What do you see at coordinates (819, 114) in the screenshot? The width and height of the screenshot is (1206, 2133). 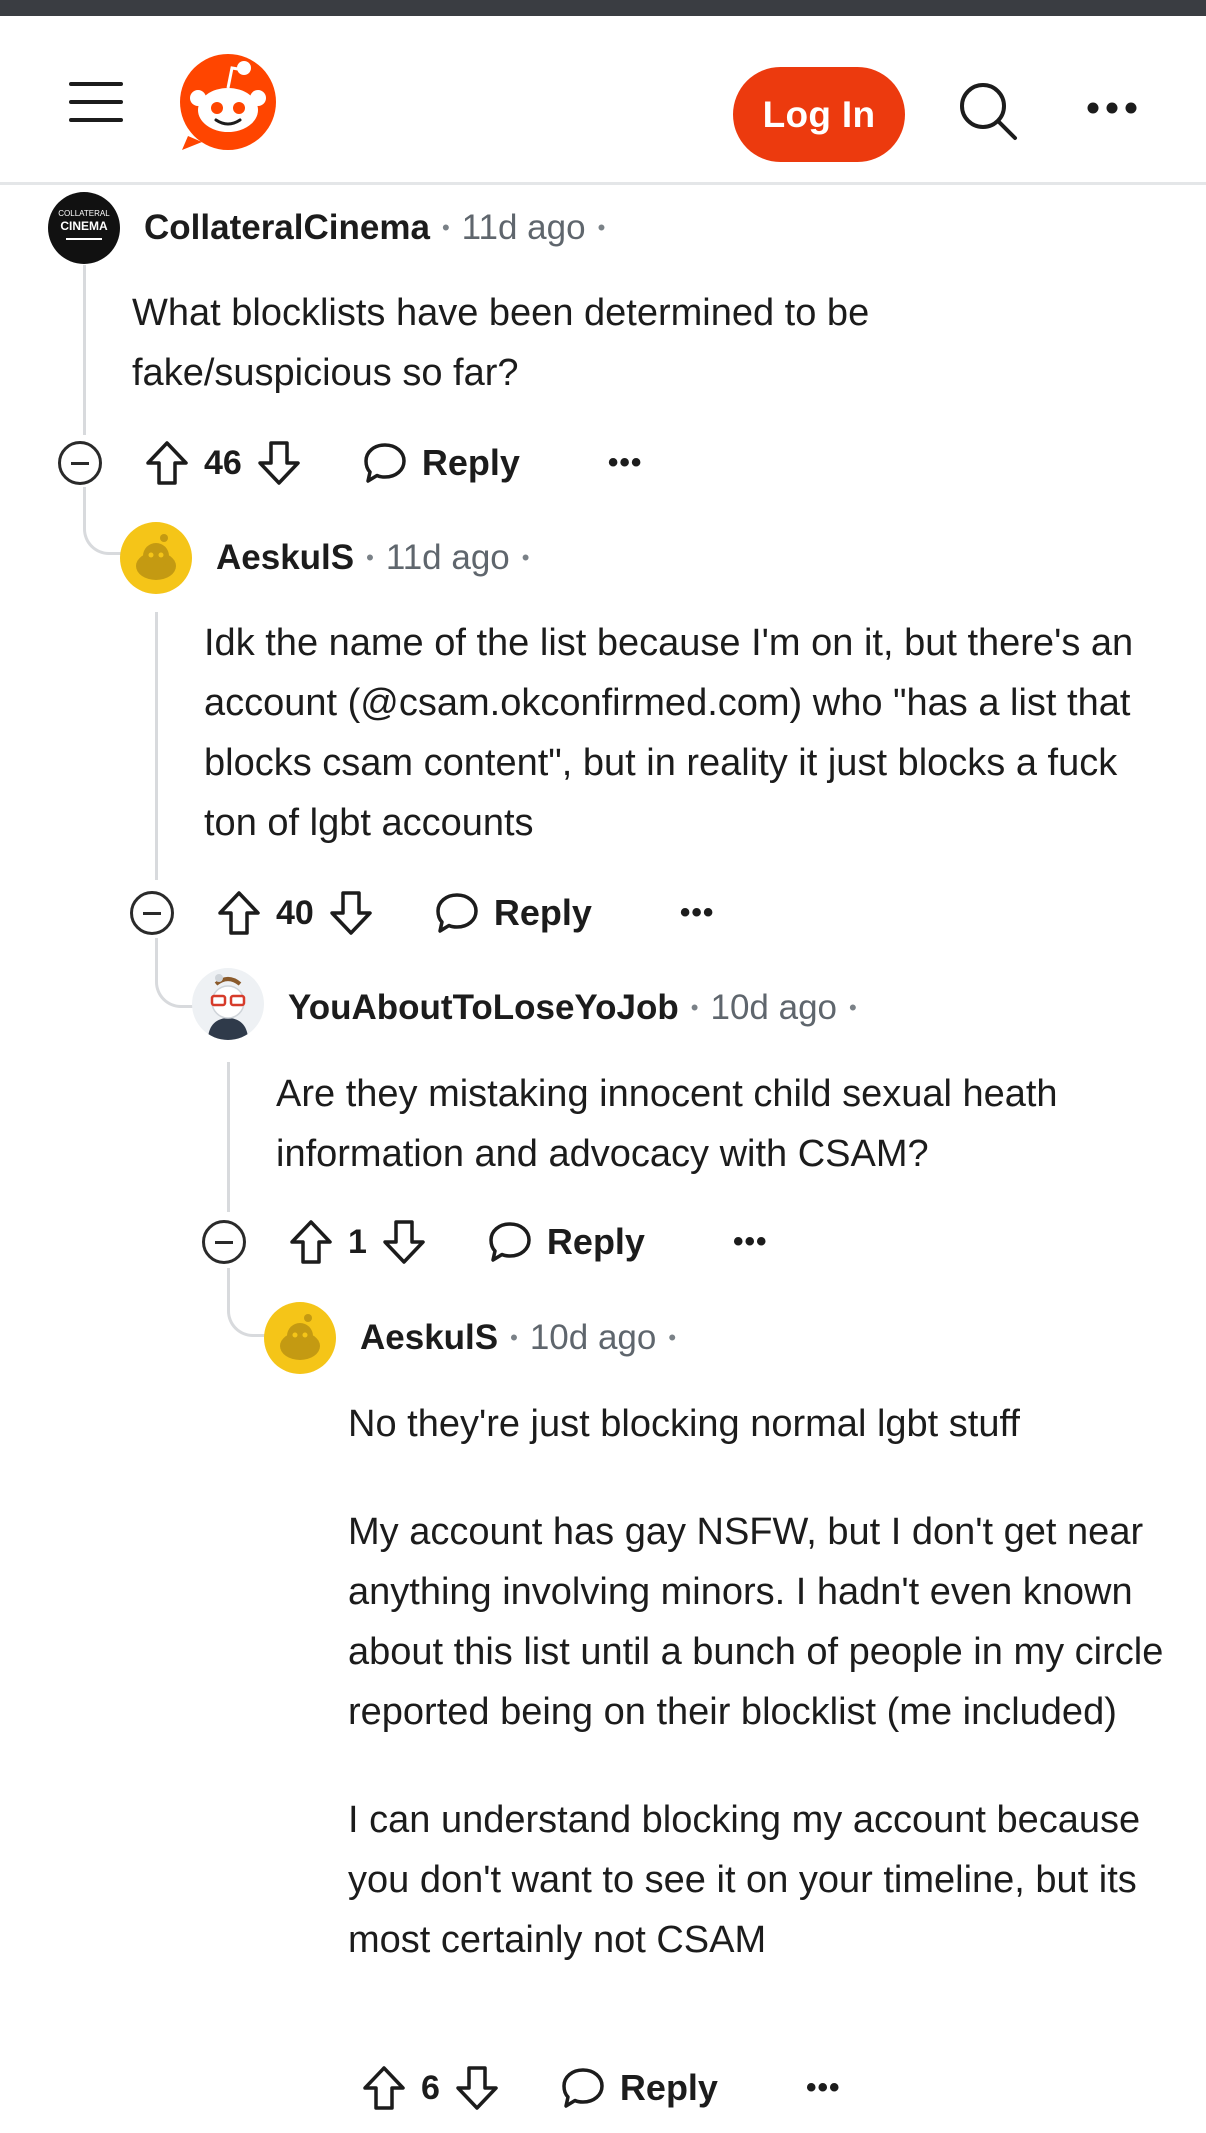 I see `login-button: Log In` at bounding box center [819, 114].